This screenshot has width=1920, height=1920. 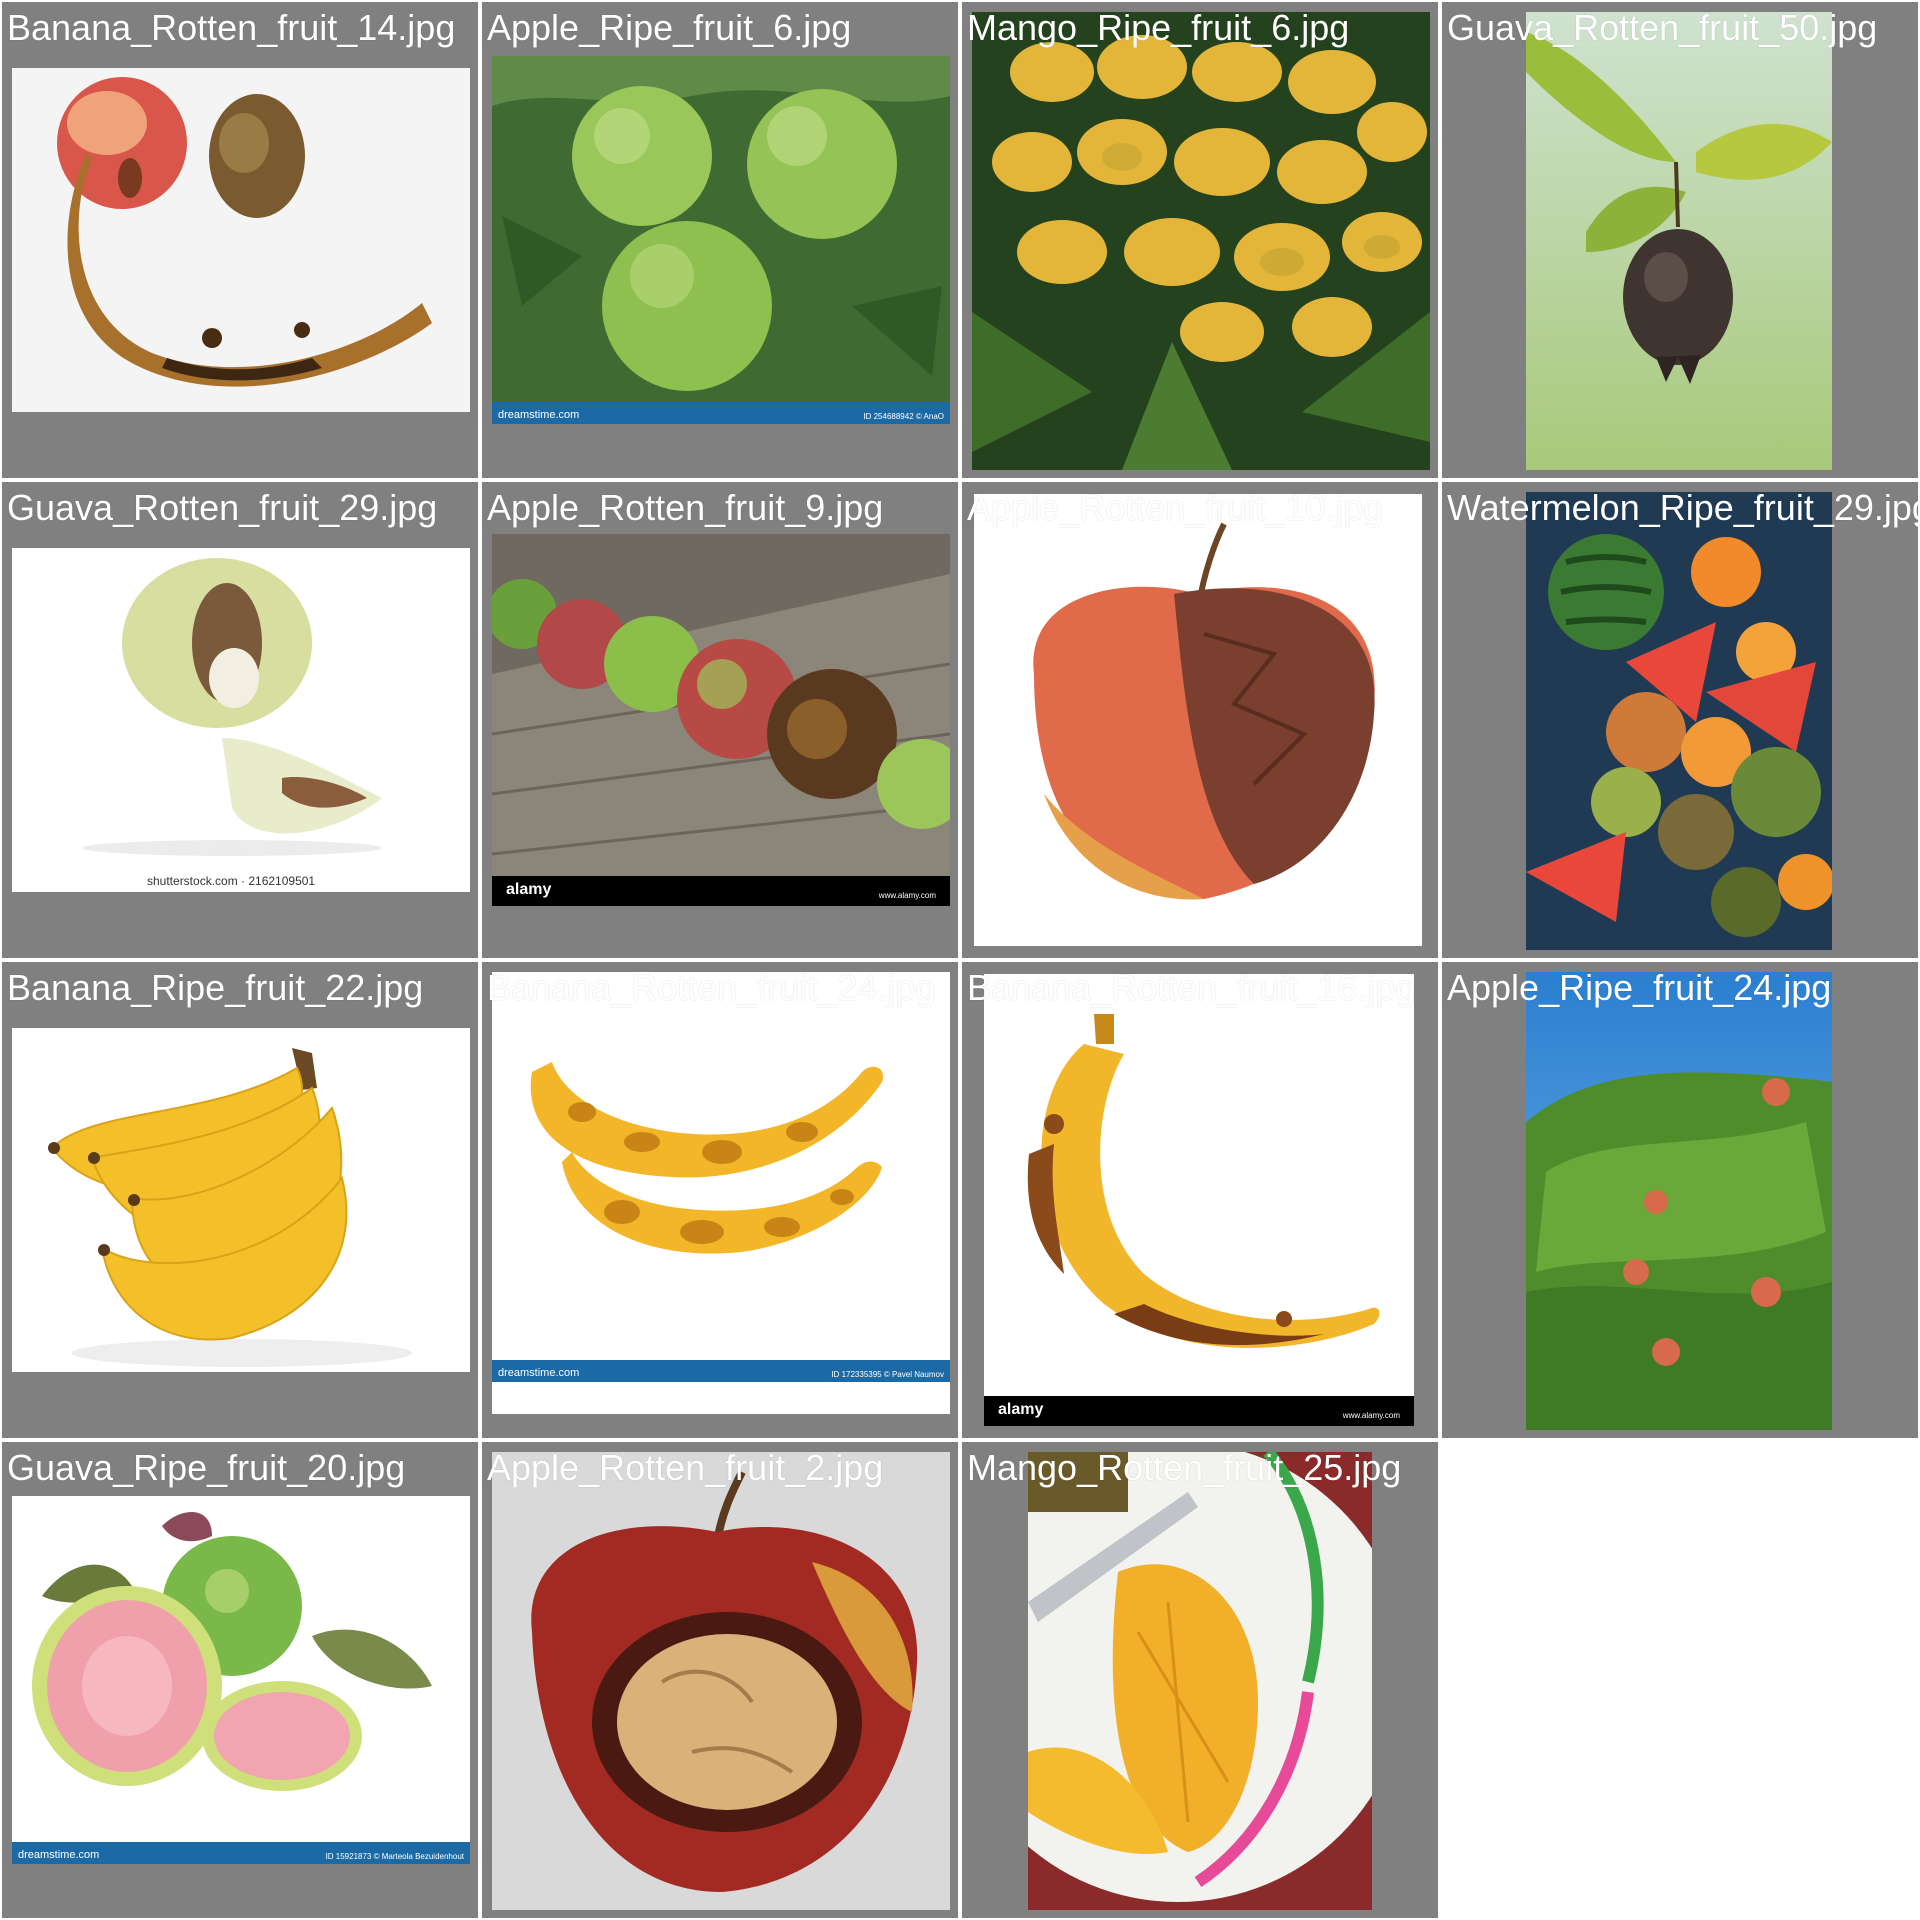 What do you see at coordinates (903, 416) in the screenshot?
I see `watermark-id-text: ID 254688942 © AnaO` at bounding box center [903, 416].